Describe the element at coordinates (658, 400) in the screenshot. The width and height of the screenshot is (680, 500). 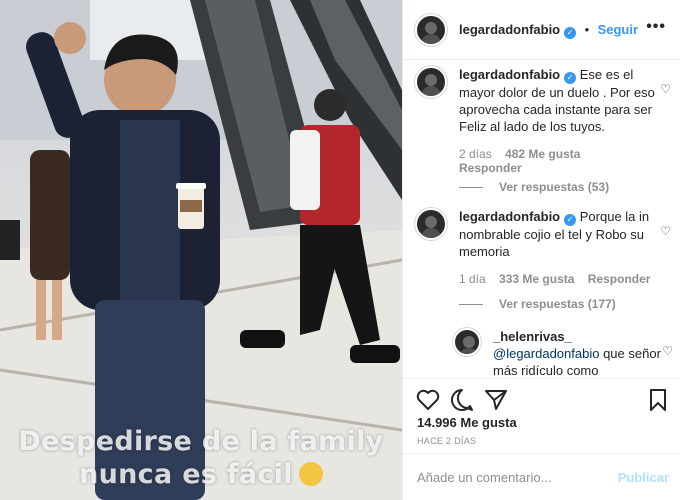
I see `save-bookmark-icon` at that location.